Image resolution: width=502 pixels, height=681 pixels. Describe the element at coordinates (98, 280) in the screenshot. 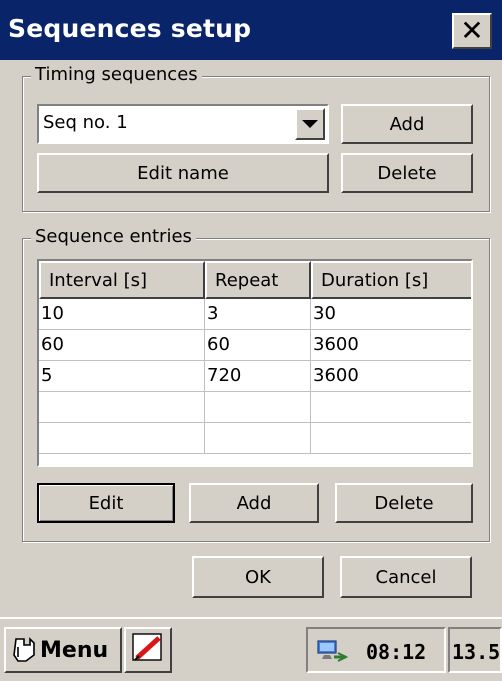

I see `column-header-interval-label: Interval [s]` at that location.